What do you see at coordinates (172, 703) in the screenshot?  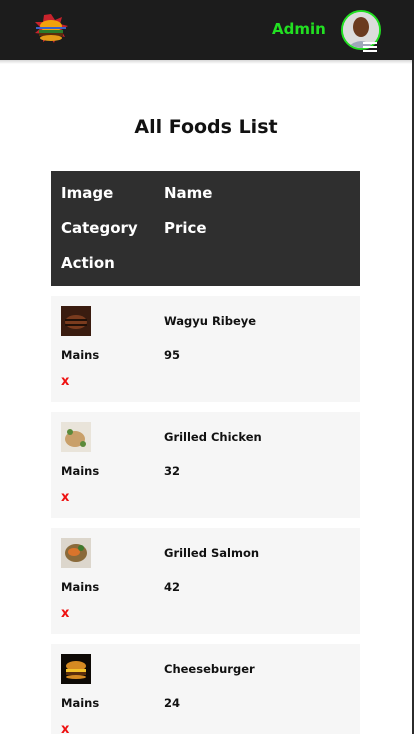 I see `food-price: 24` at bounding box center [172, 703].